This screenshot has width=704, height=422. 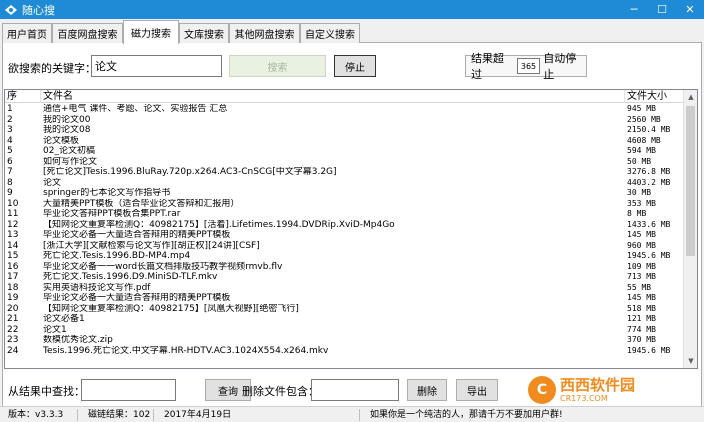 What do you see at coordinates (584, 398) in the screenshot?
I see `watermark-url: CR173.COM` at bounding box center [584, 398].